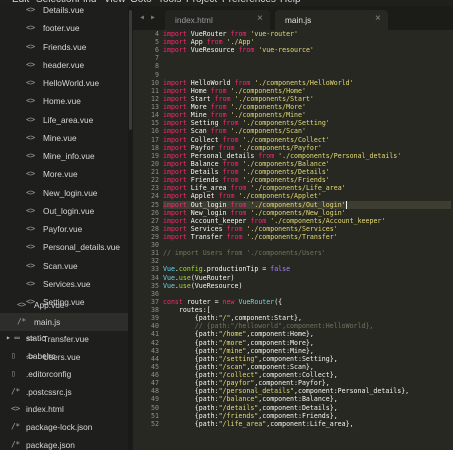 The image size is (453, 450). What do you see at coordinates (290, 2) in the screenshot?
I see `menu-item: Help` at bounding box center [290, 2].